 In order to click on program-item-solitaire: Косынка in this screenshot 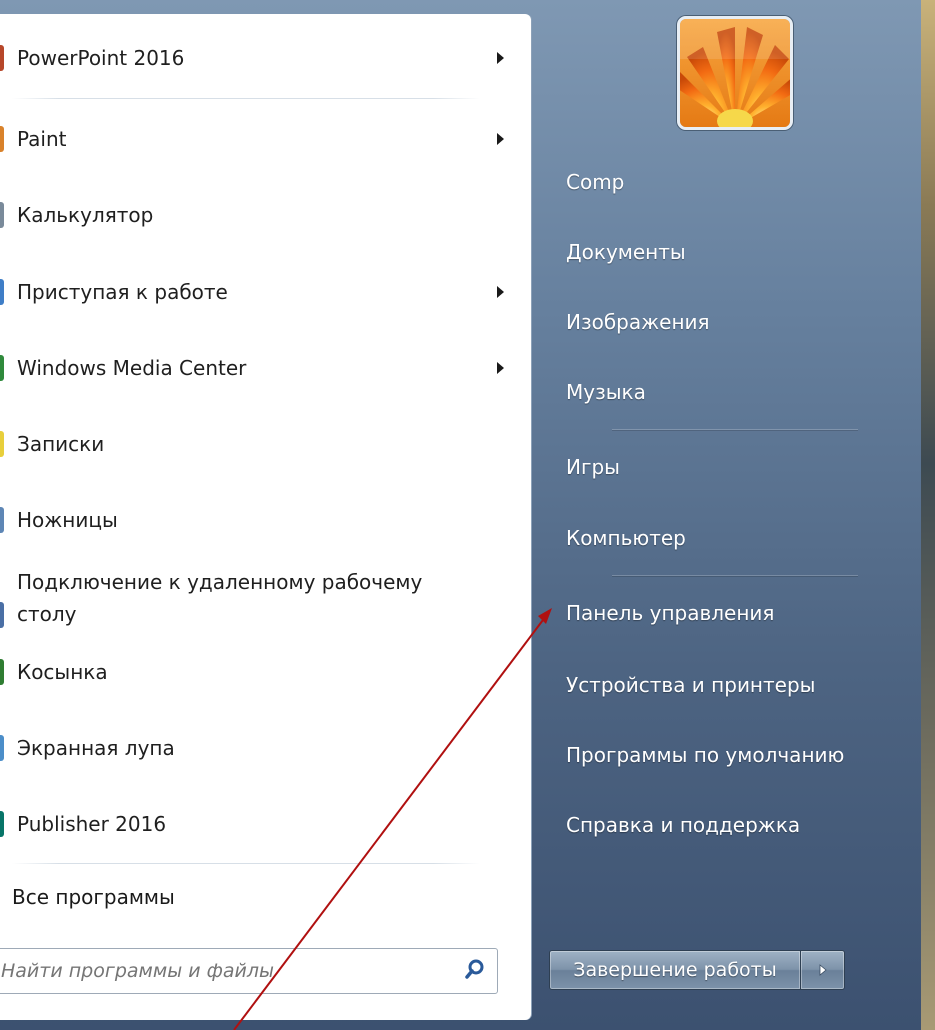, I will do `click(265, 672)`.